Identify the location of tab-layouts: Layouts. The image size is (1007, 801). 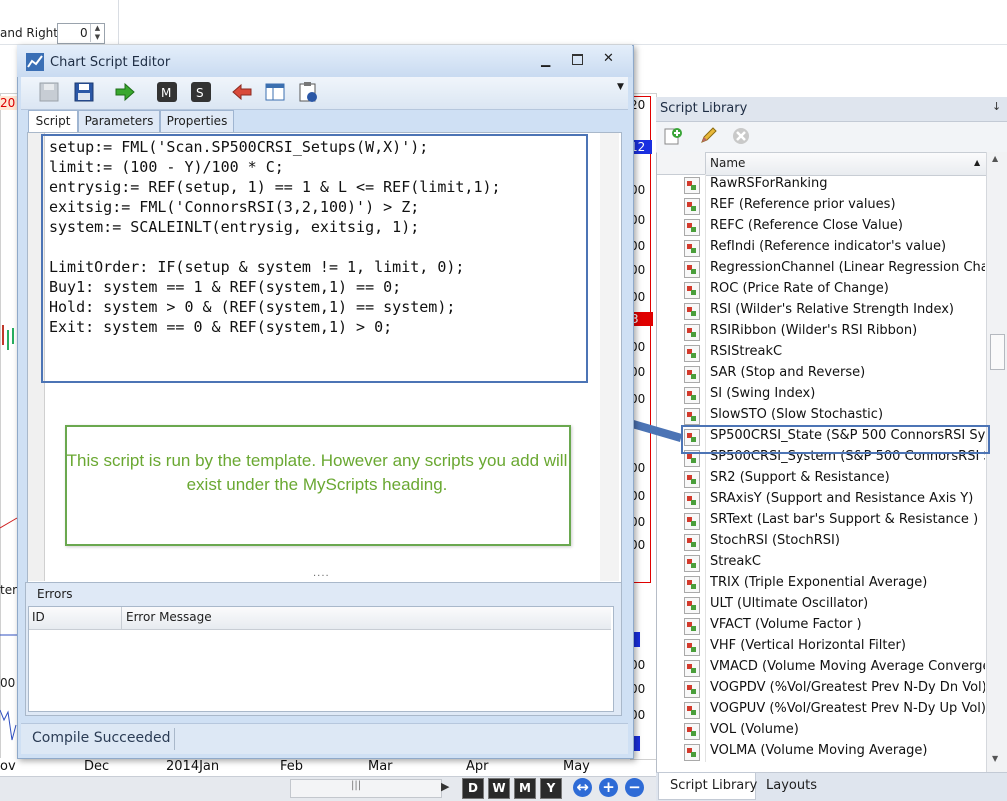
(791, 785).